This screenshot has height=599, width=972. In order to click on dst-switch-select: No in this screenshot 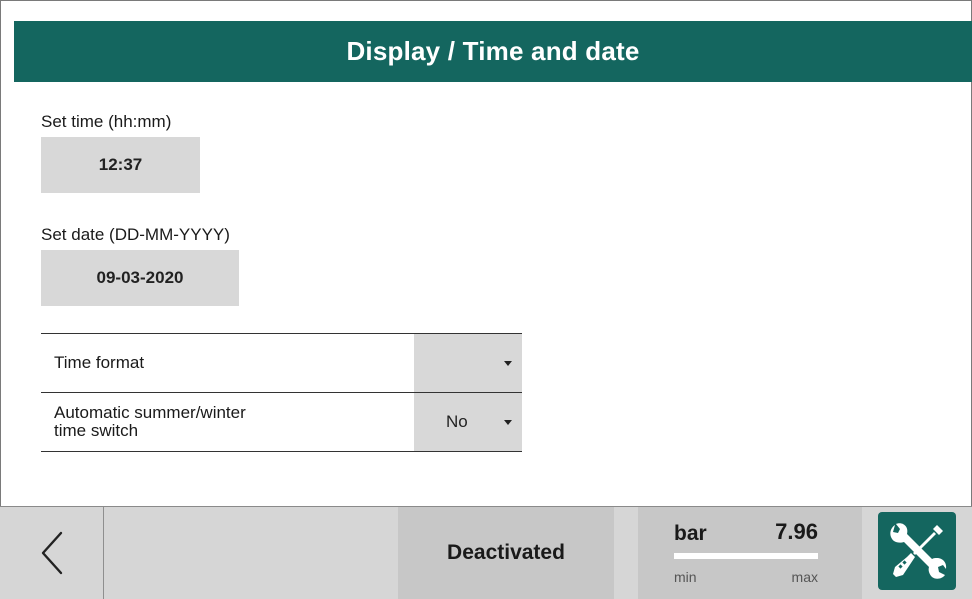, I will do `click(468, 422)`.